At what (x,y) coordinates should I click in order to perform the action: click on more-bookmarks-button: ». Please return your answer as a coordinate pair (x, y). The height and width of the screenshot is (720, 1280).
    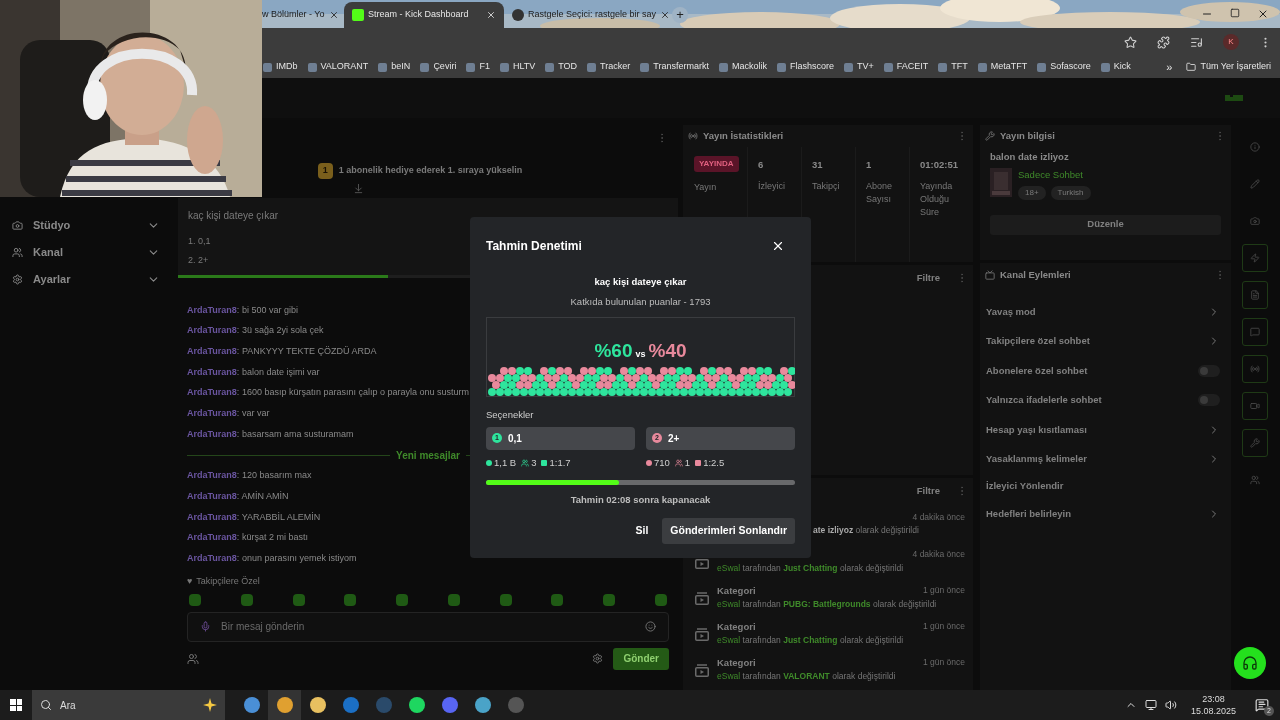
    Looking at the image, I should click on (1169, 67).